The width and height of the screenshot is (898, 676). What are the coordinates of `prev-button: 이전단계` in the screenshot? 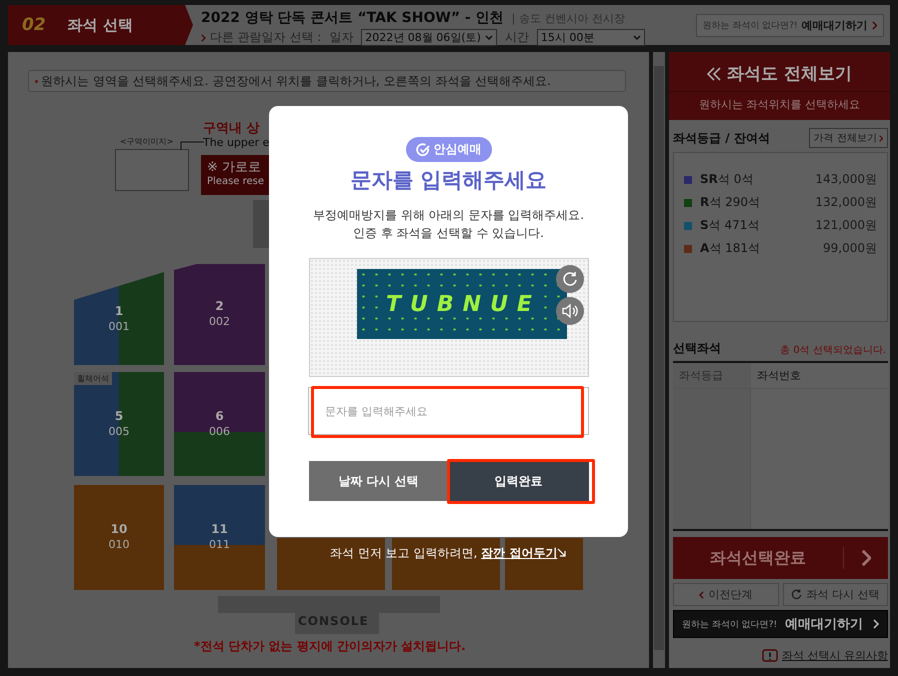 It's located at (726, 594).